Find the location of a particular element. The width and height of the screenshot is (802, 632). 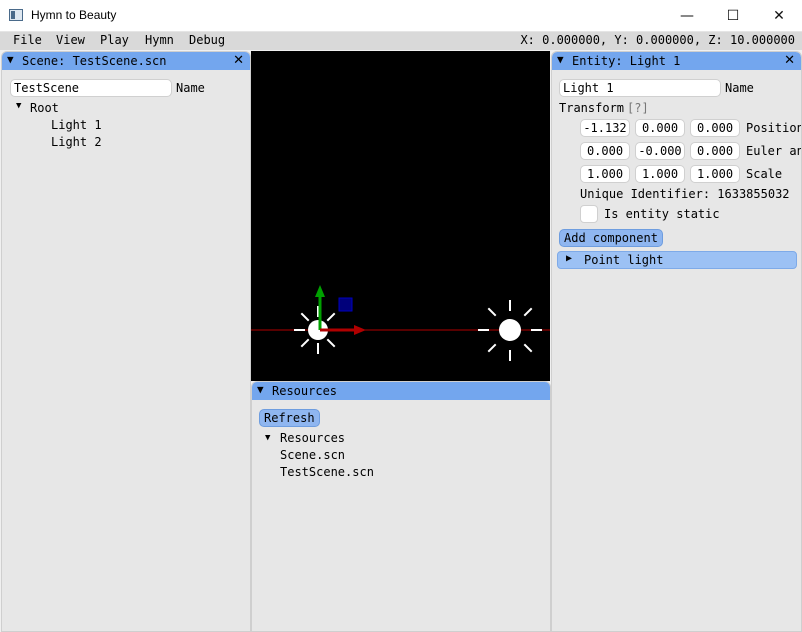

scale-z-field: 1.000 is located at coordinates (715, 174).